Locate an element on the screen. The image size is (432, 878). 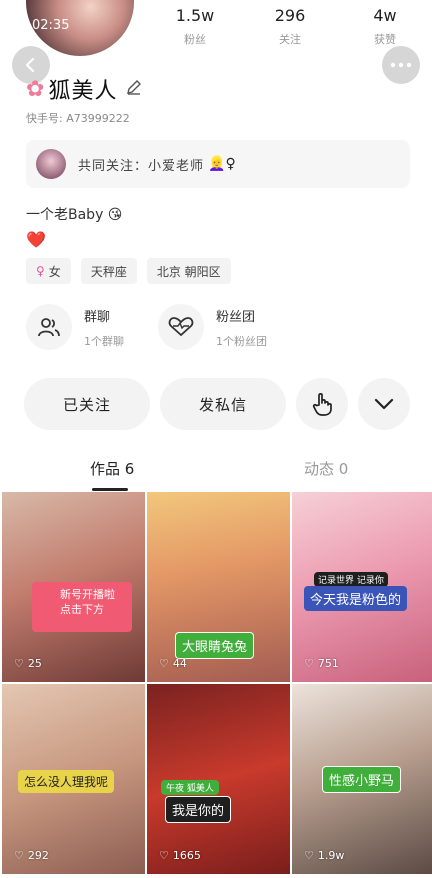
video-card: 怎么没人理我呢 ♡ 292 is located at coordinates (73, 779).